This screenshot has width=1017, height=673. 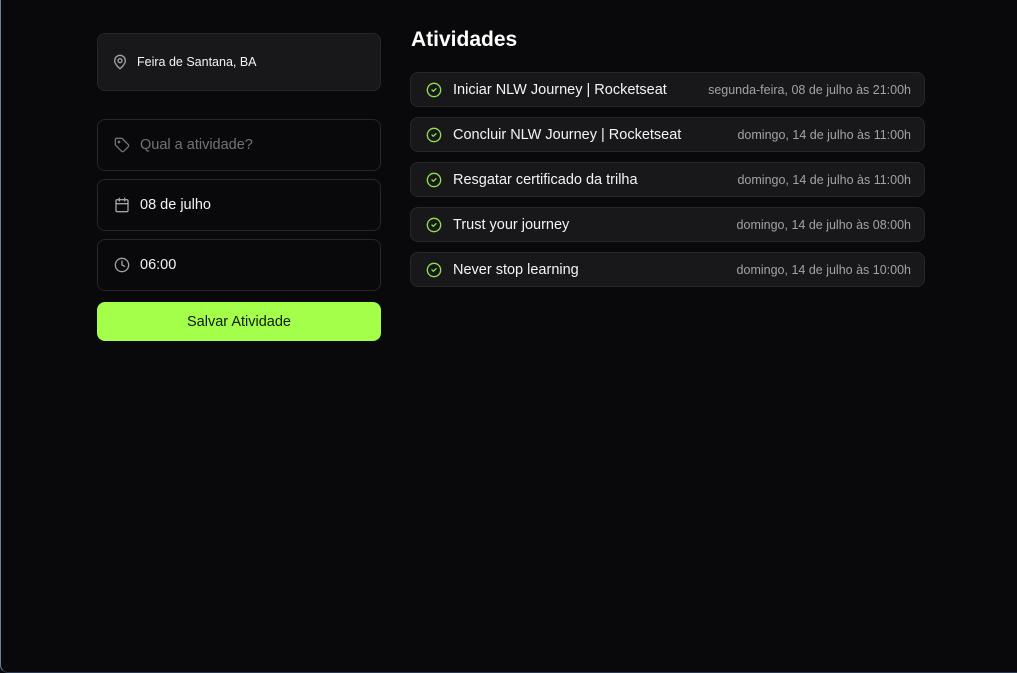 What do you see at coordinates (823, 269) in the screenshot?
I see `activity-datetime: domingo, 14 de julho às 10:00h` at bounding box center [823, 269].